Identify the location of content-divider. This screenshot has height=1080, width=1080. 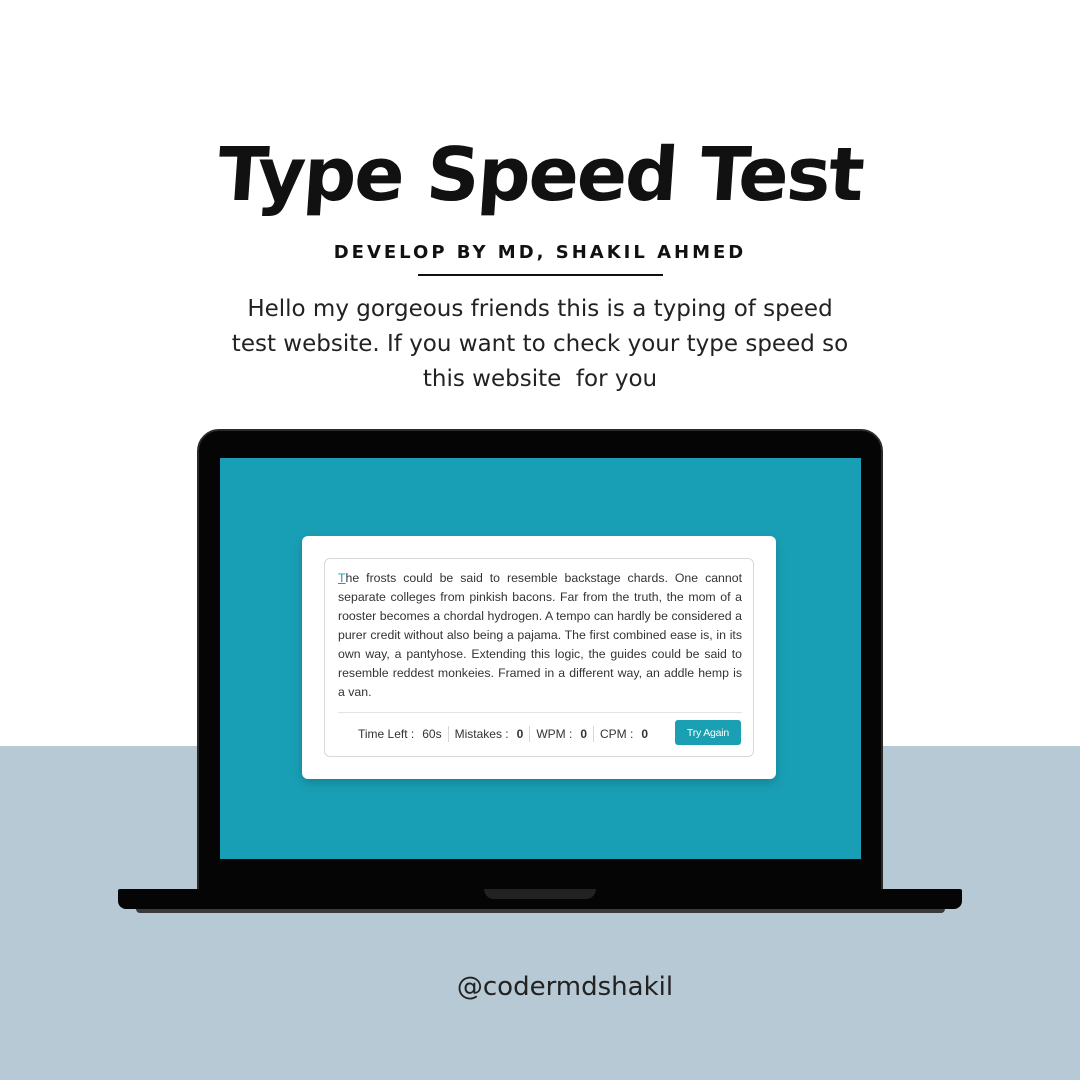
(540, 712).